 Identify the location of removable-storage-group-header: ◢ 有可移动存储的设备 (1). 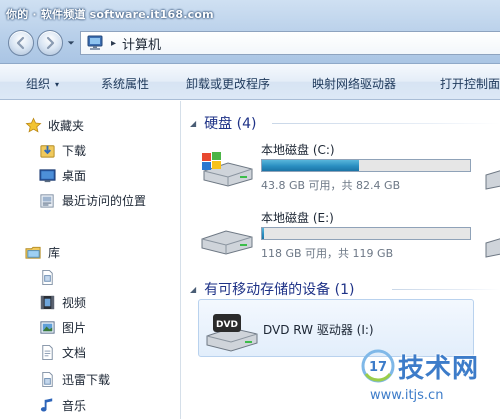
(272, 289).